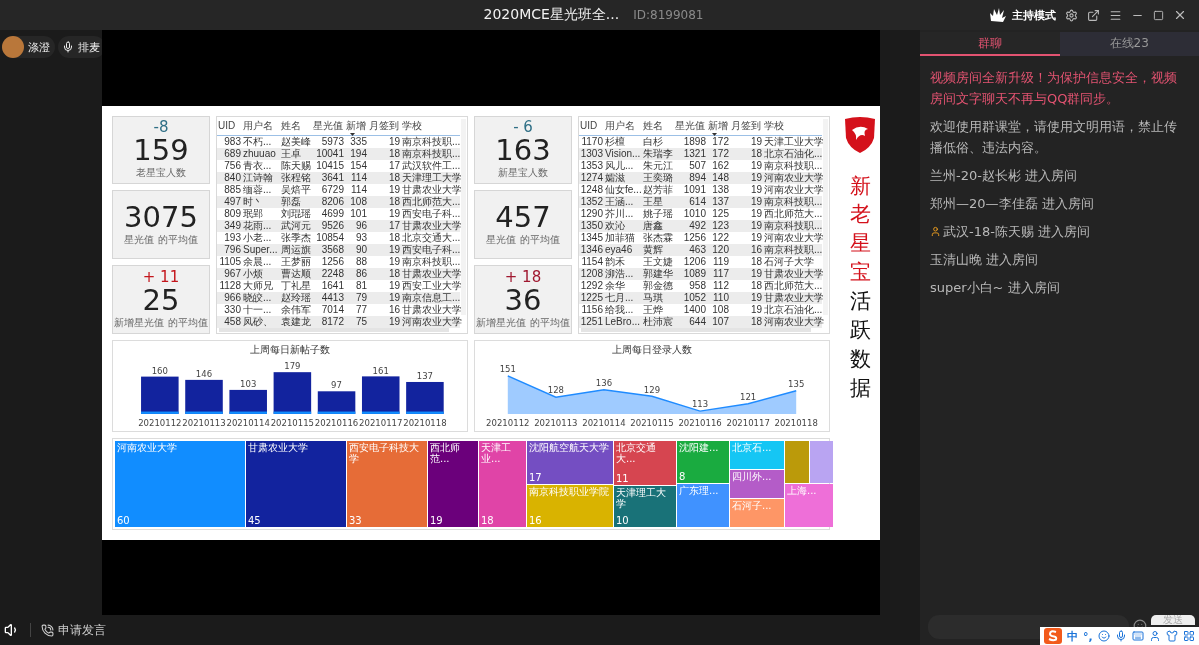 This screenshot has width=1199, height=645. What do you see at coordinates (358, 213) in the screenshot?
I see `table-cell-text: 101` at bounding box center [358, 213].